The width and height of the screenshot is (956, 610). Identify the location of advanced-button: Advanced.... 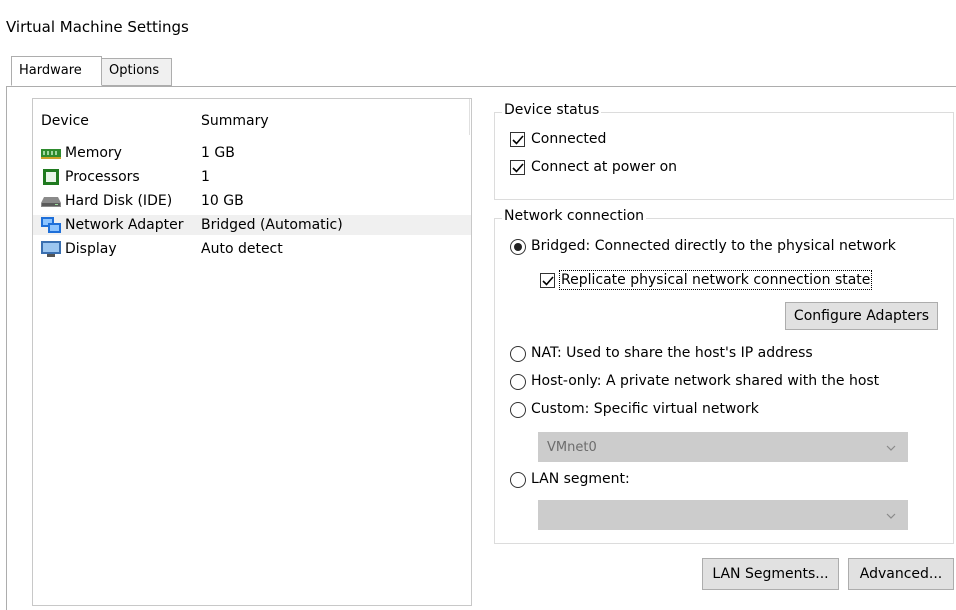
(901, 574).